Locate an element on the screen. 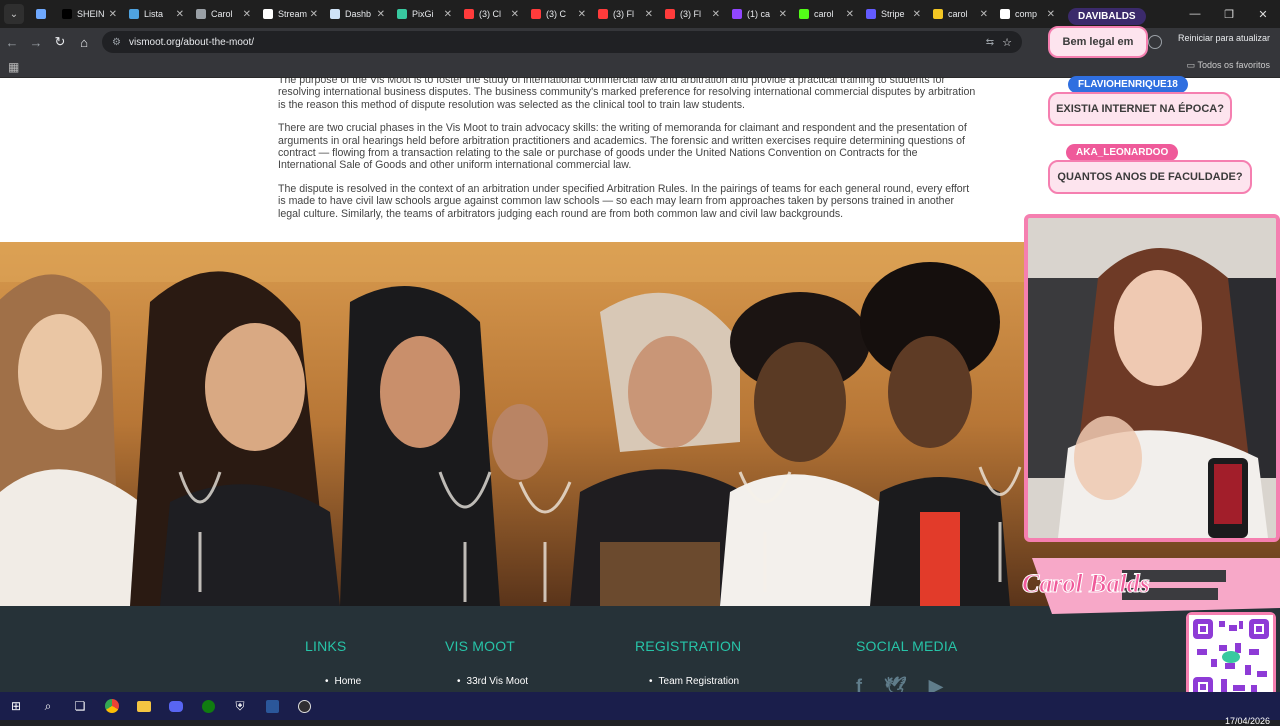  footer-links-col: LINKS Home is located at coordinates (333, 662).